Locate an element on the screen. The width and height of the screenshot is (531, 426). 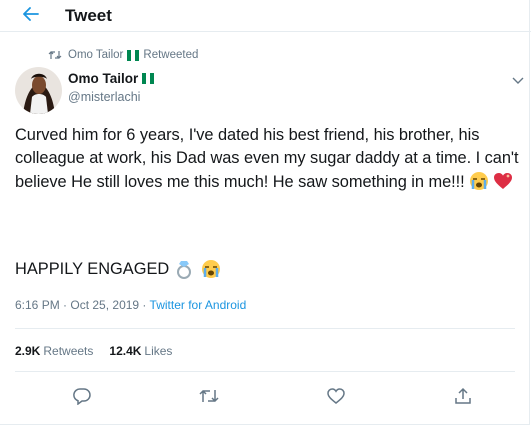
sparkling-heart-icon is located at coordinates (503, 181).